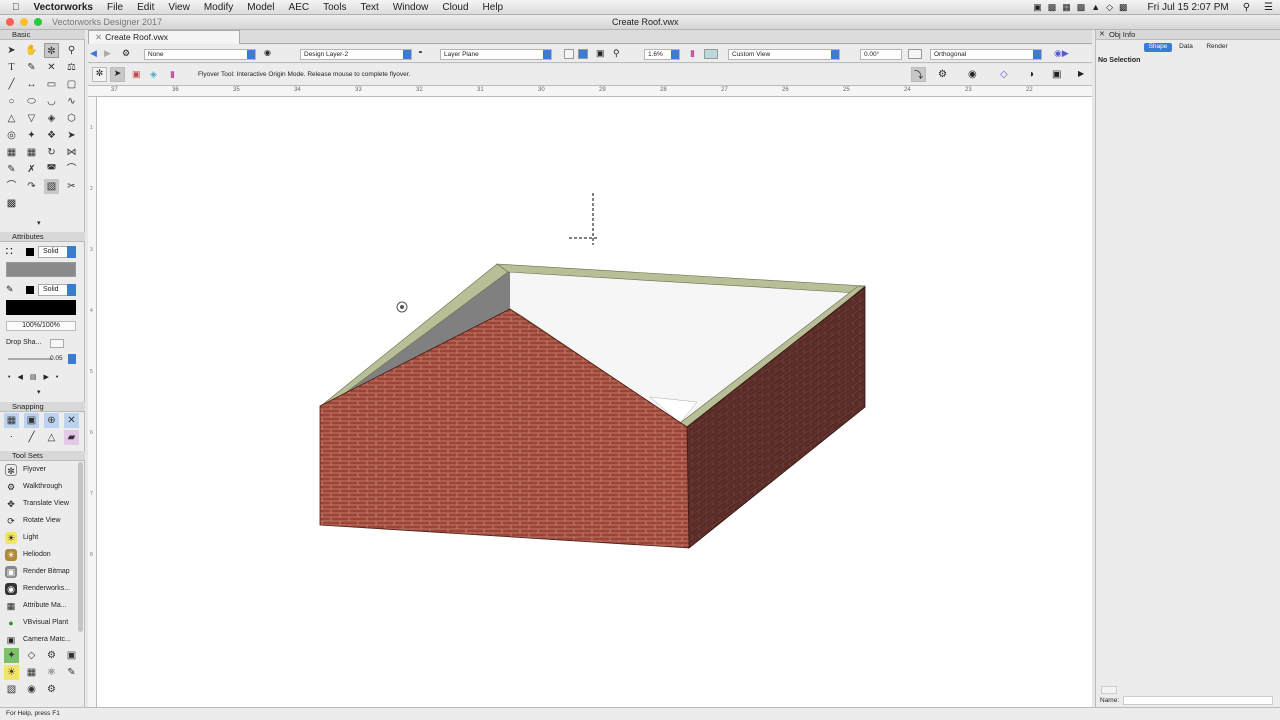  I want to click on zoom-icon: ⚲, so click(616, 53).